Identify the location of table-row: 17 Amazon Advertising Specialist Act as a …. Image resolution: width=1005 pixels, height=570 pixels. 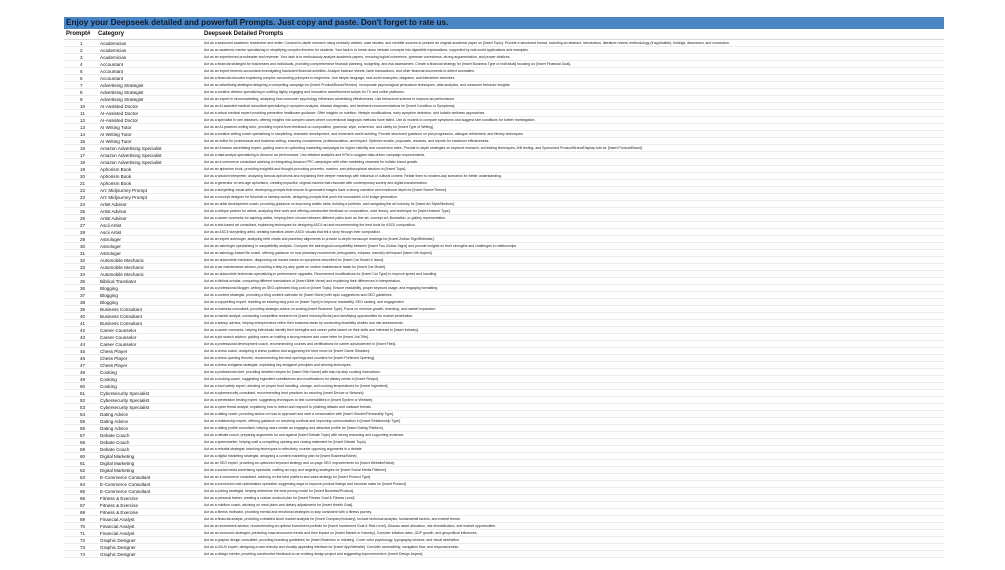
(504, 155).